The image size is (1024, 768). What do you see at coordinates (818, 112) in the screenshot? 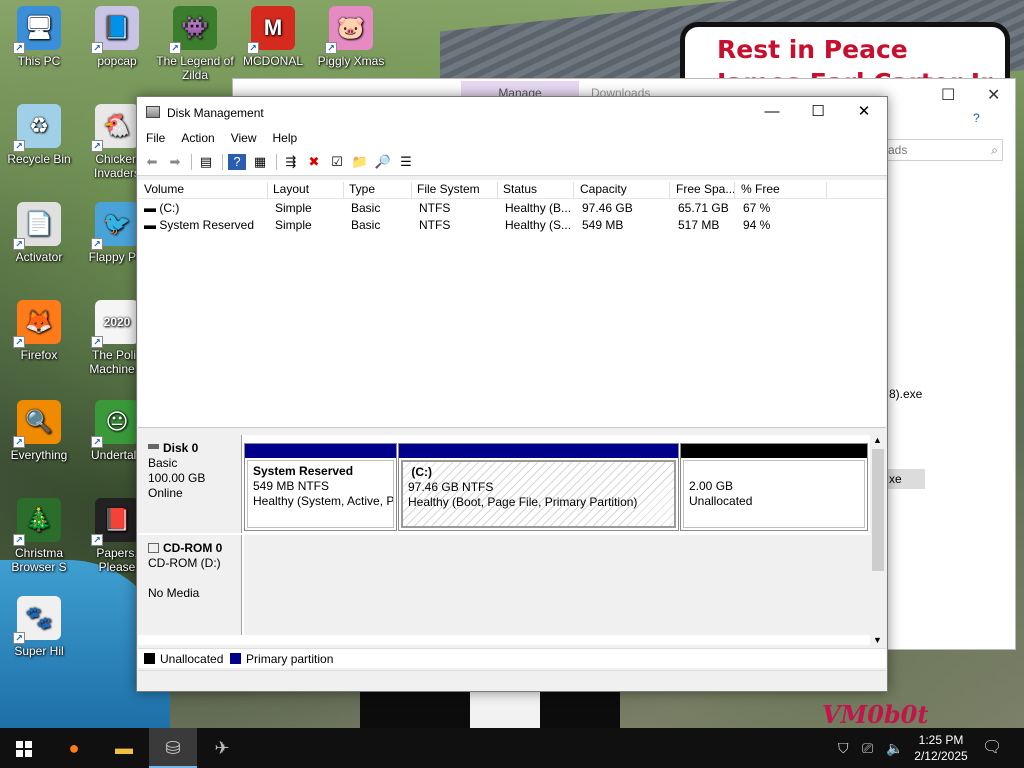
I see `maximize-button: ☐` at bounding box center [818, 112].